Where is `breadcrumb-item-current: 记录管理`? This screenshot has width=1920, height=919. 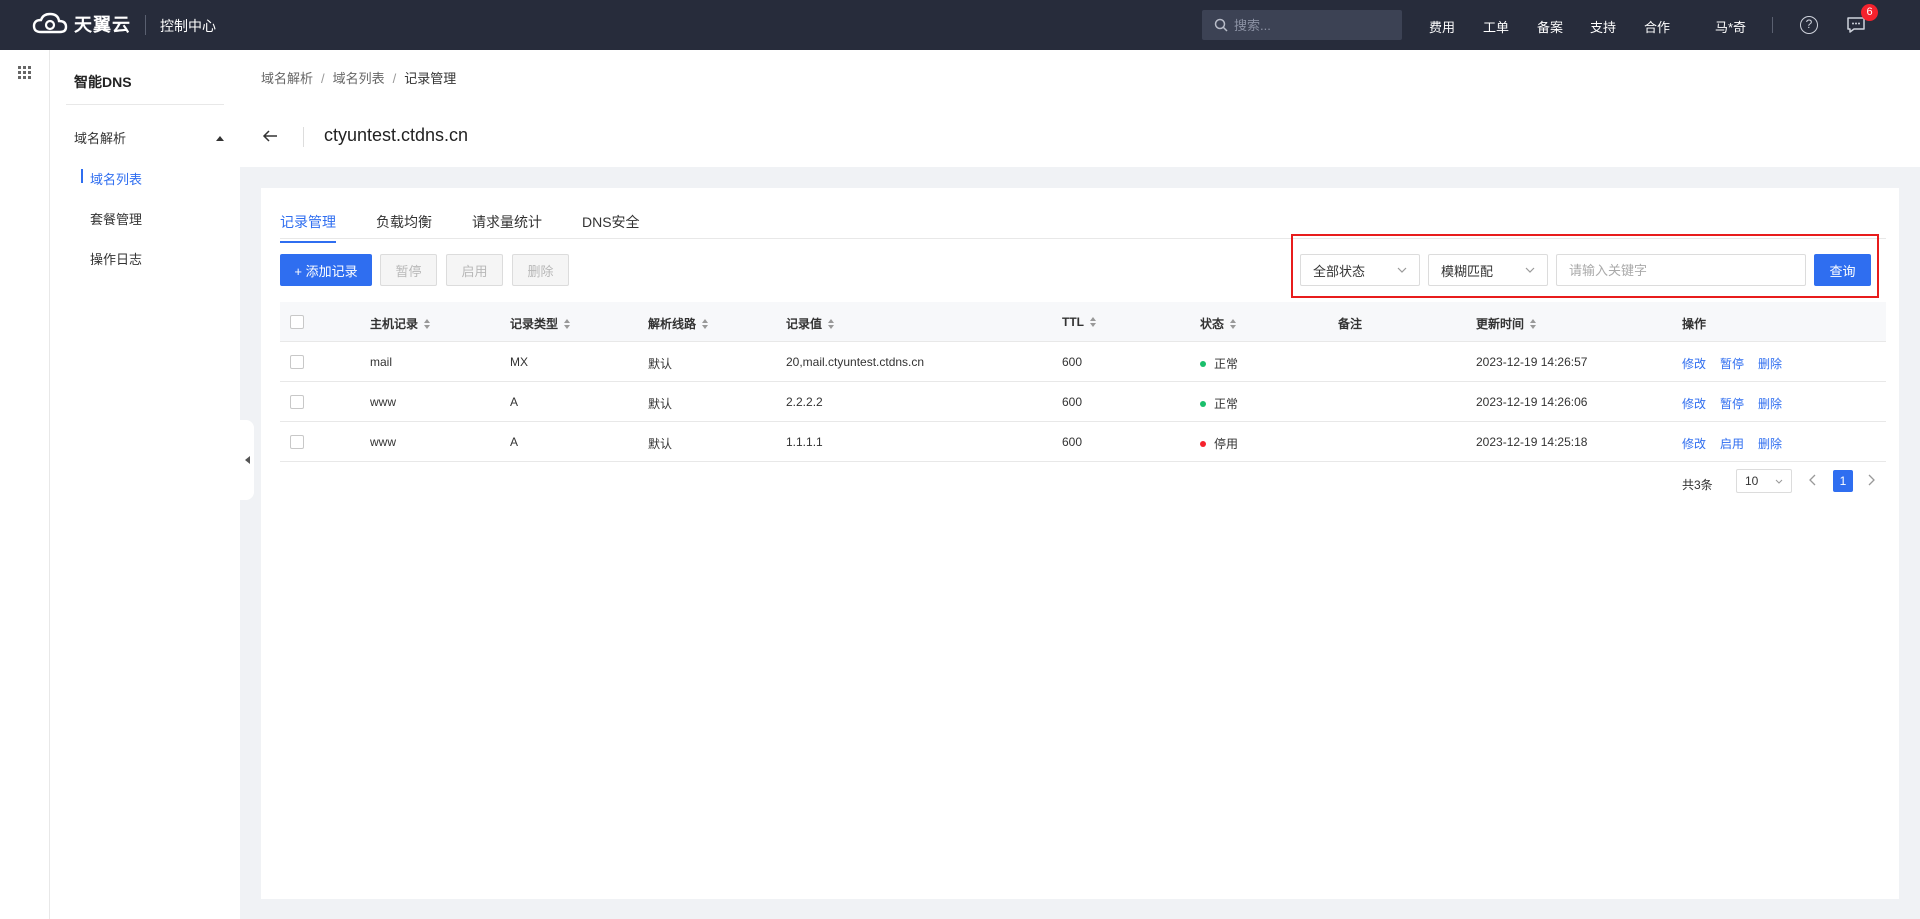
breadcrumb-item-current: 记录管理 is located at coordinates (430, 78).